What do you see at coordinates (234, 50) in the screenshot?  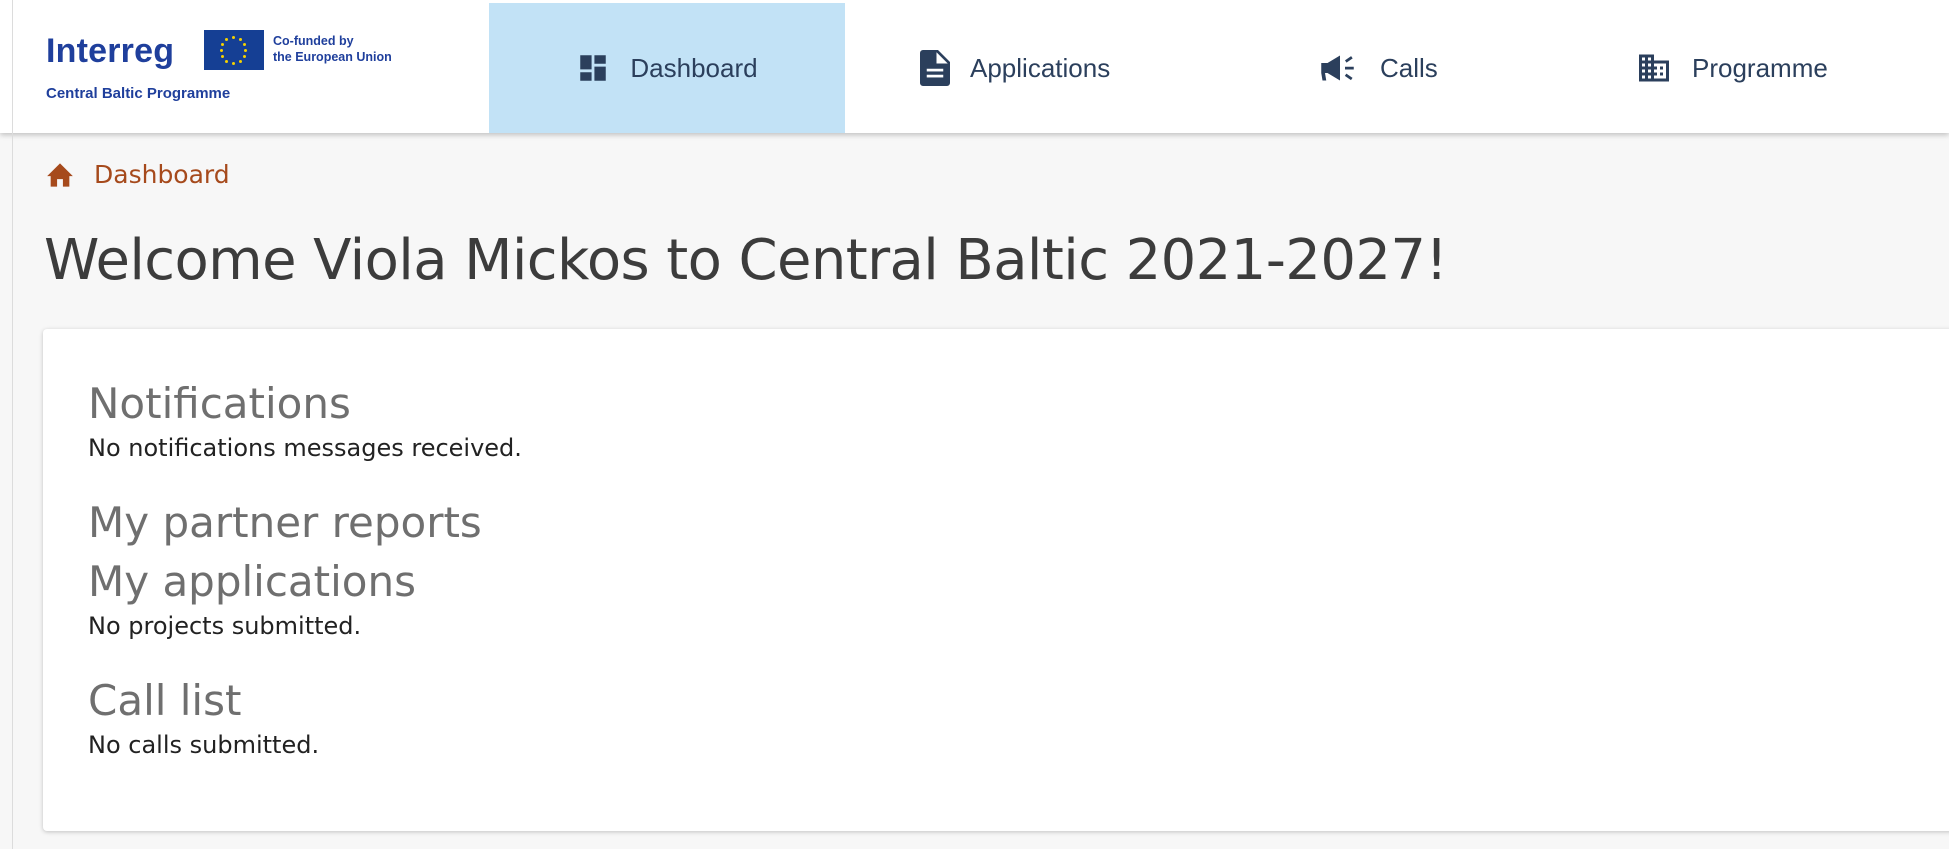 I see `eu-flag-icon` at bounding box center [234, 50].